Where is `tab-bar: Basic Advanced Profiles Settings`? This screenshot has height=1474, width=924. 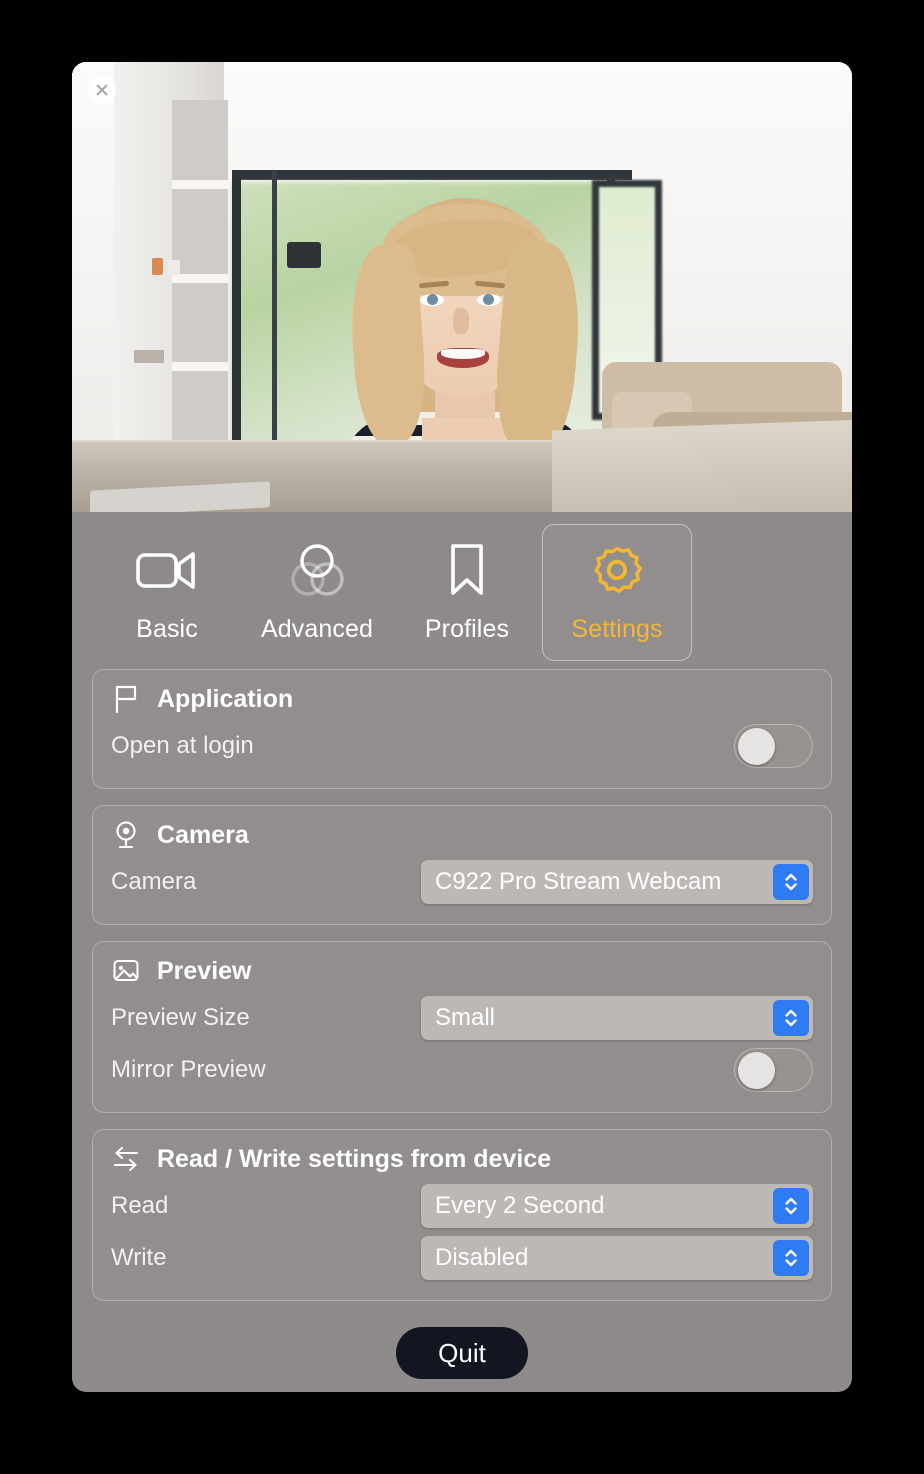 tab-bar: Basic Advanced Profiles Settings is located at coordinates (462, 590).